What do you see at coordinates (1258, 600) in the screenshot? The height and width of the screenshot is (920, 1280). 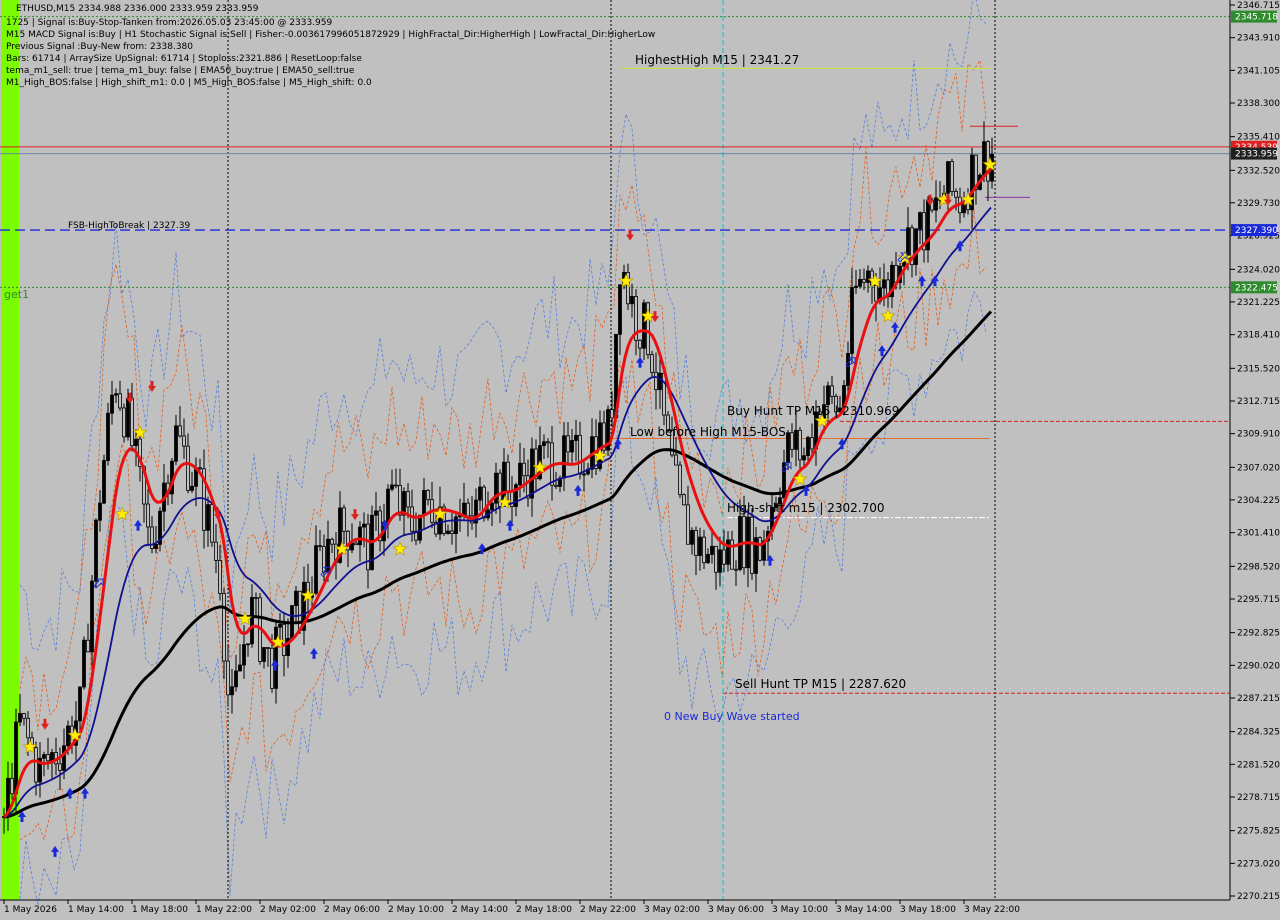 I see `price-tick-label: 2295.715` at bounding box center [1258, 600].